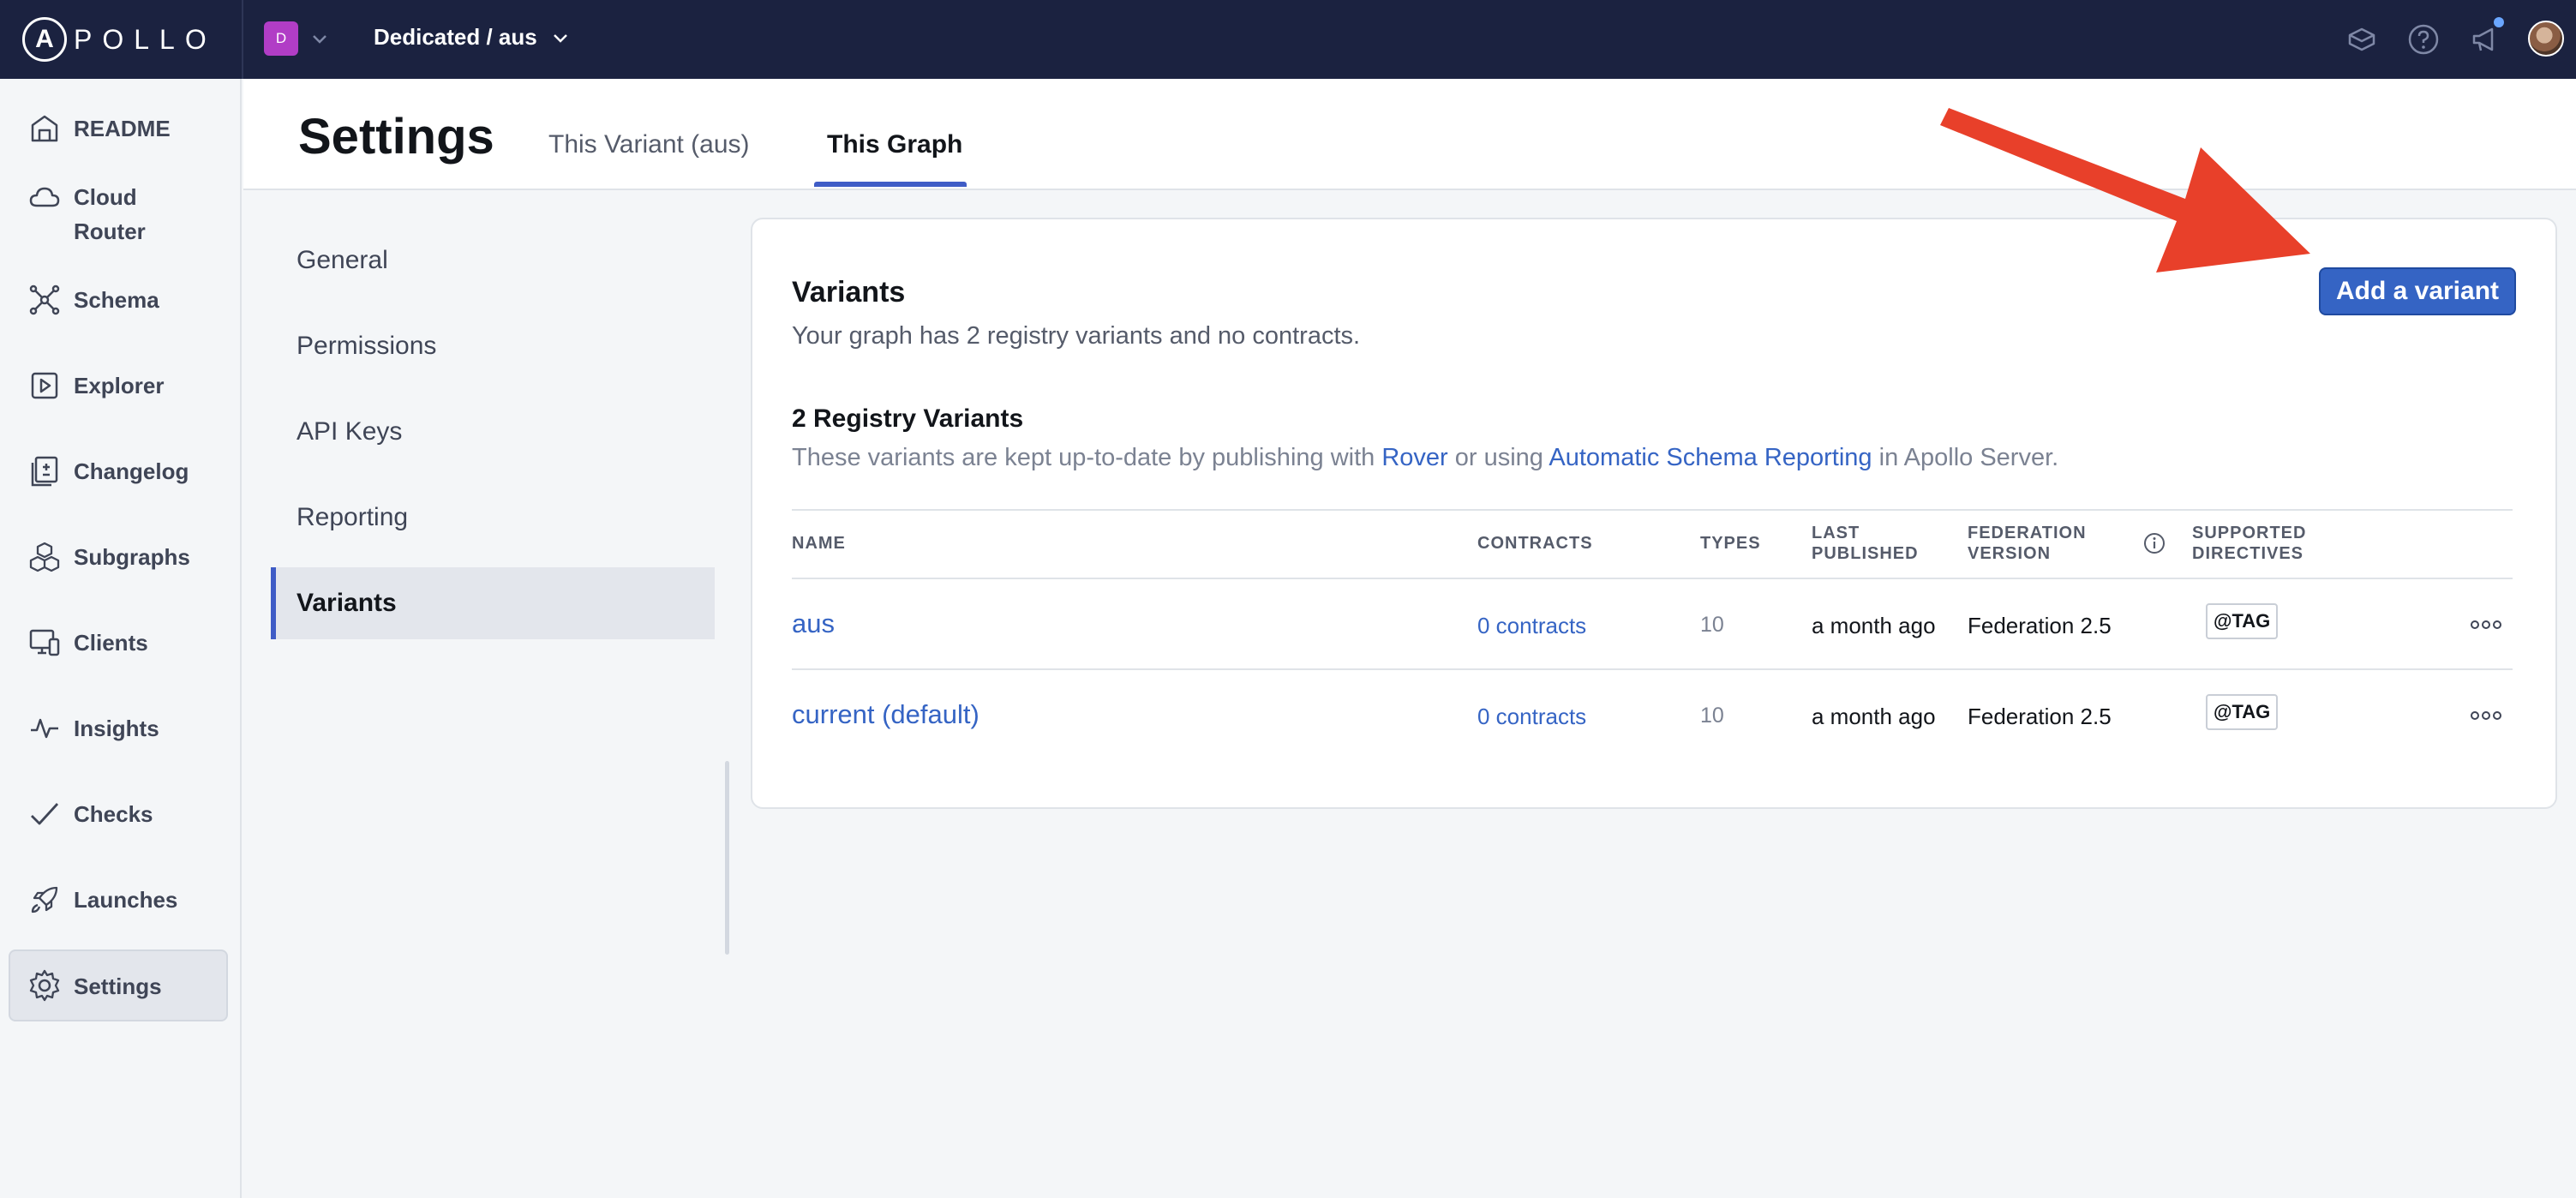  I want to click on insights-icon, so click(44, 728).